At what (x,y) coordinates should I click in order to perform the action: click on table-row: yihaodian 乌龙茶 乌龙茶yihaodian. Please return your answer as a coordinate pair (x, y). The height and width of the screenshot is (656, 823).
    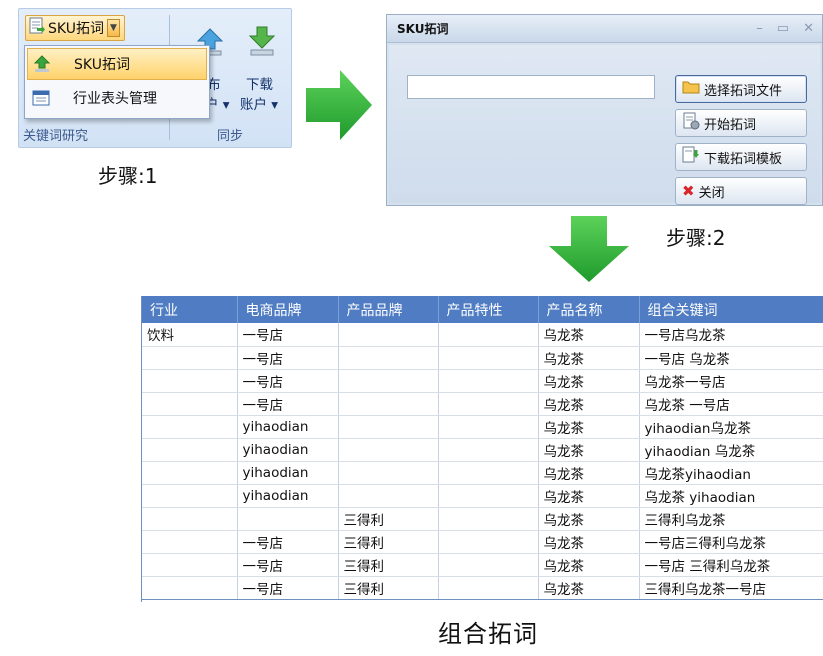
    Looking at the image, I should click on (482, 473).